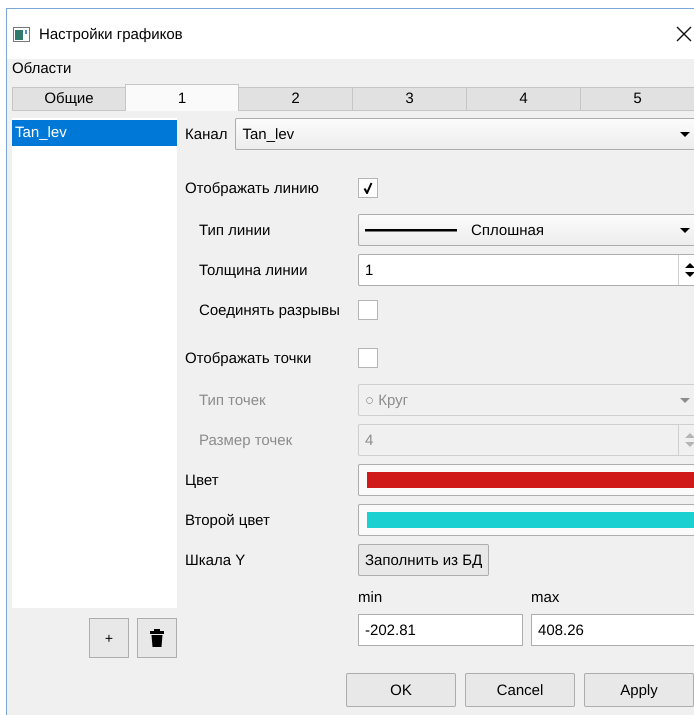 Image resolution: width=694 pixels, height=715 pixels. Describe the element at coordinates (410, 99) in the screenshot. I see `tab: 3` at that location.